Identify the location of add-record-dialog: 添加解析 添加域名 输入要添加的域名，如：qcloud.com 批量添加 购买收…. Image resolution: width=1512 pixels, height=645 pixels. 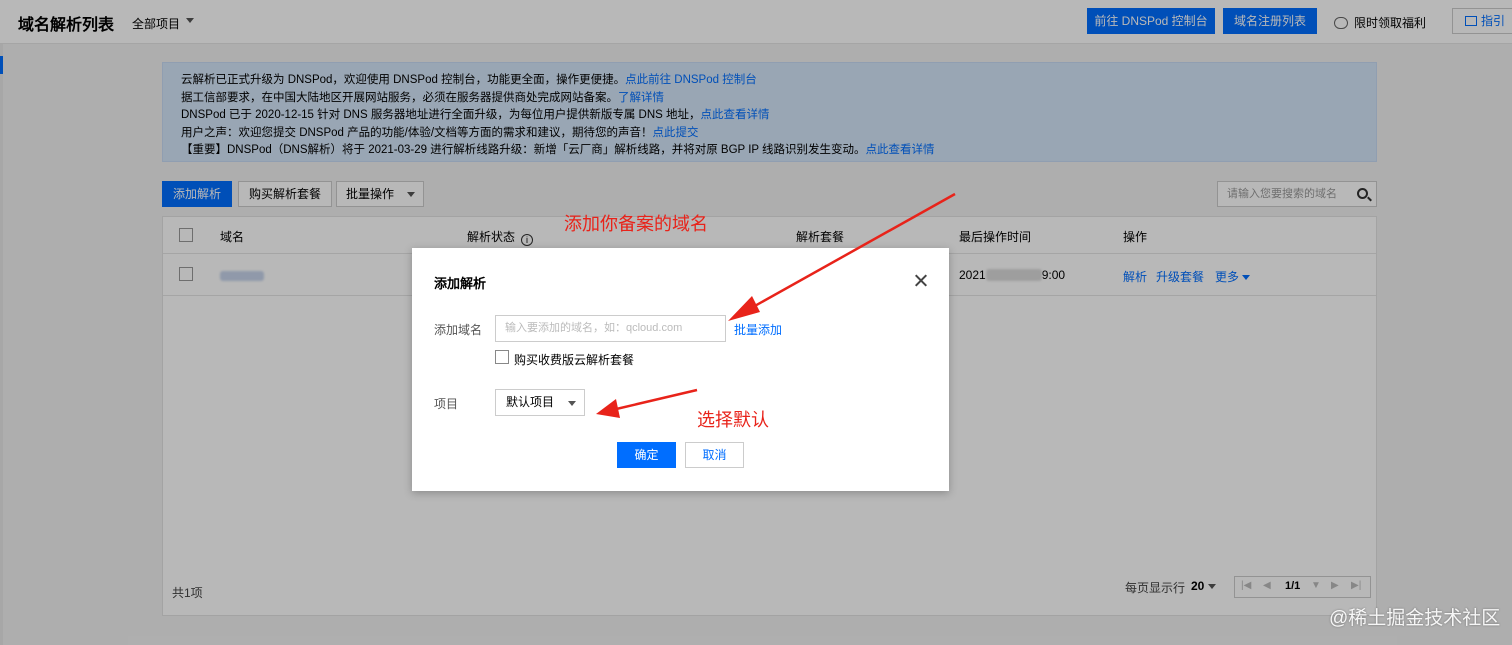
(680, 369).